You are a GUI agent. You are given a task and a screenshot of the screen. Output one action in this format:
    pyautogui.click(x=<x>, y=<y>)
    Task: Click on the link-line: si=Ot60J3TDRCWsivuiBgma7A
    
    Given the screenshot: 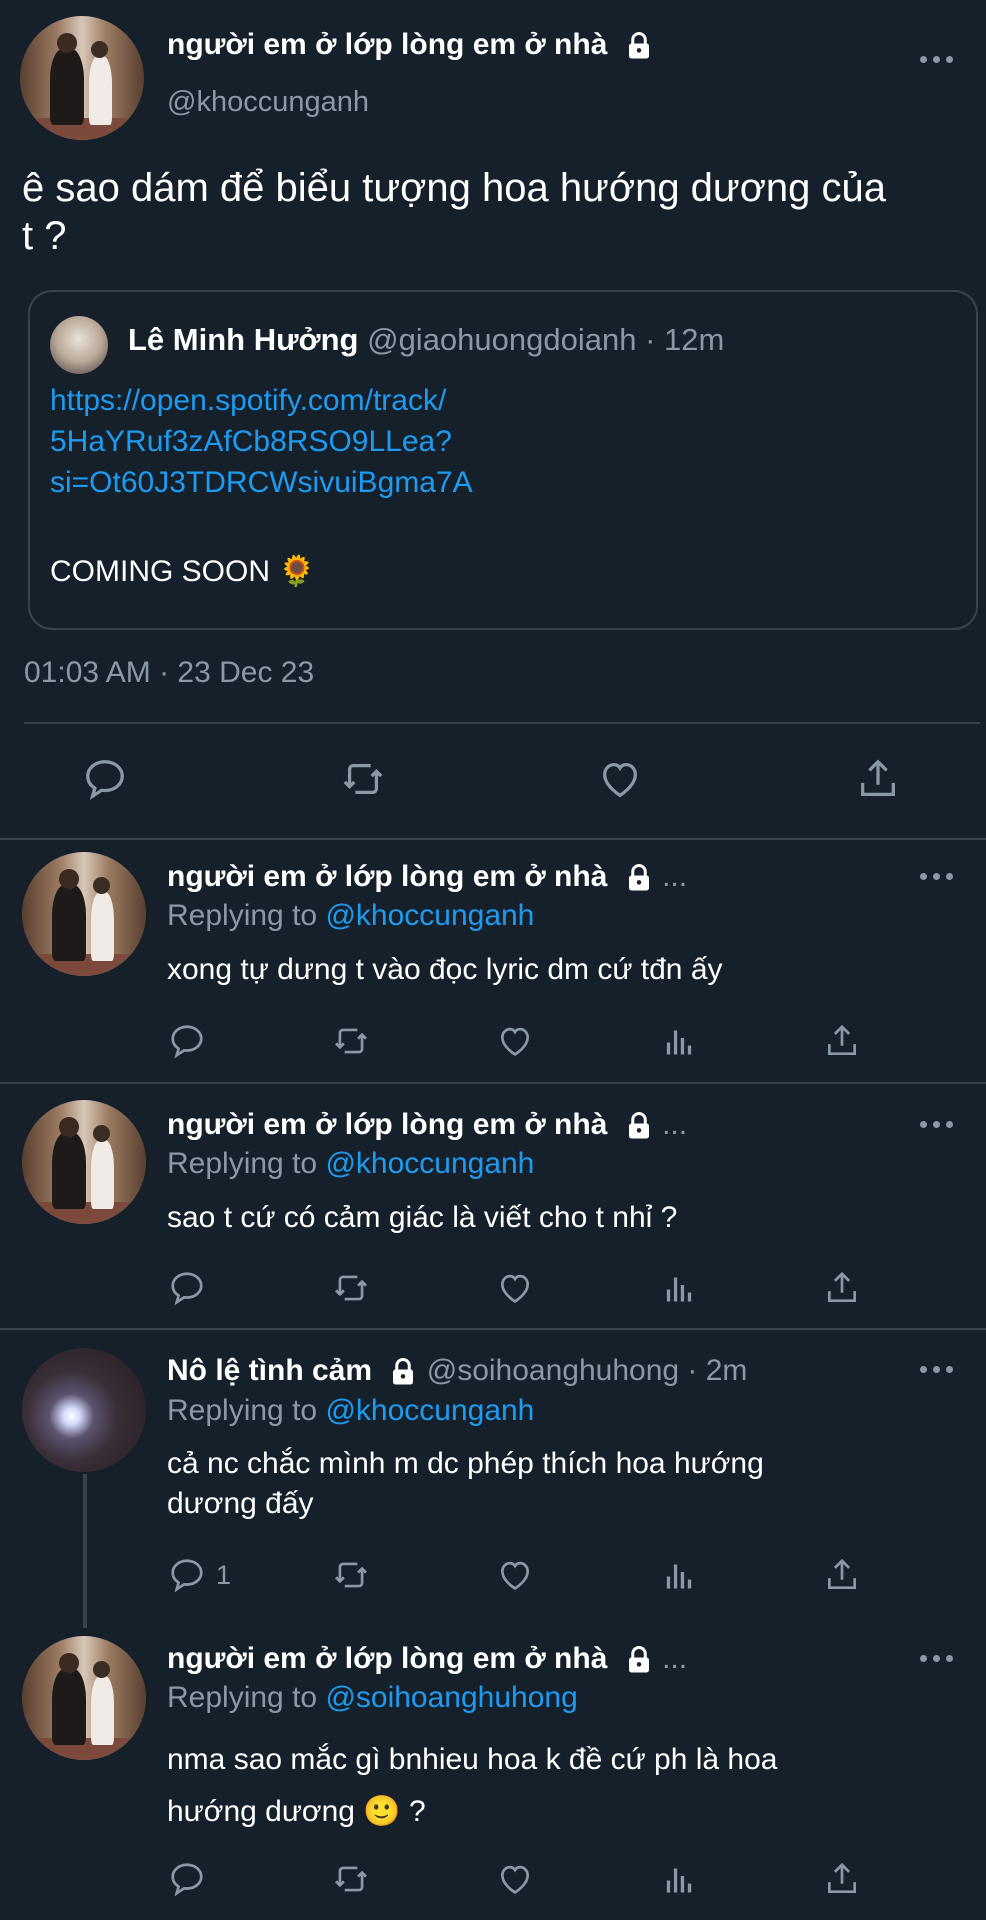 What is the action you would take?
    pyautogui.click(x=261, y=482)
    